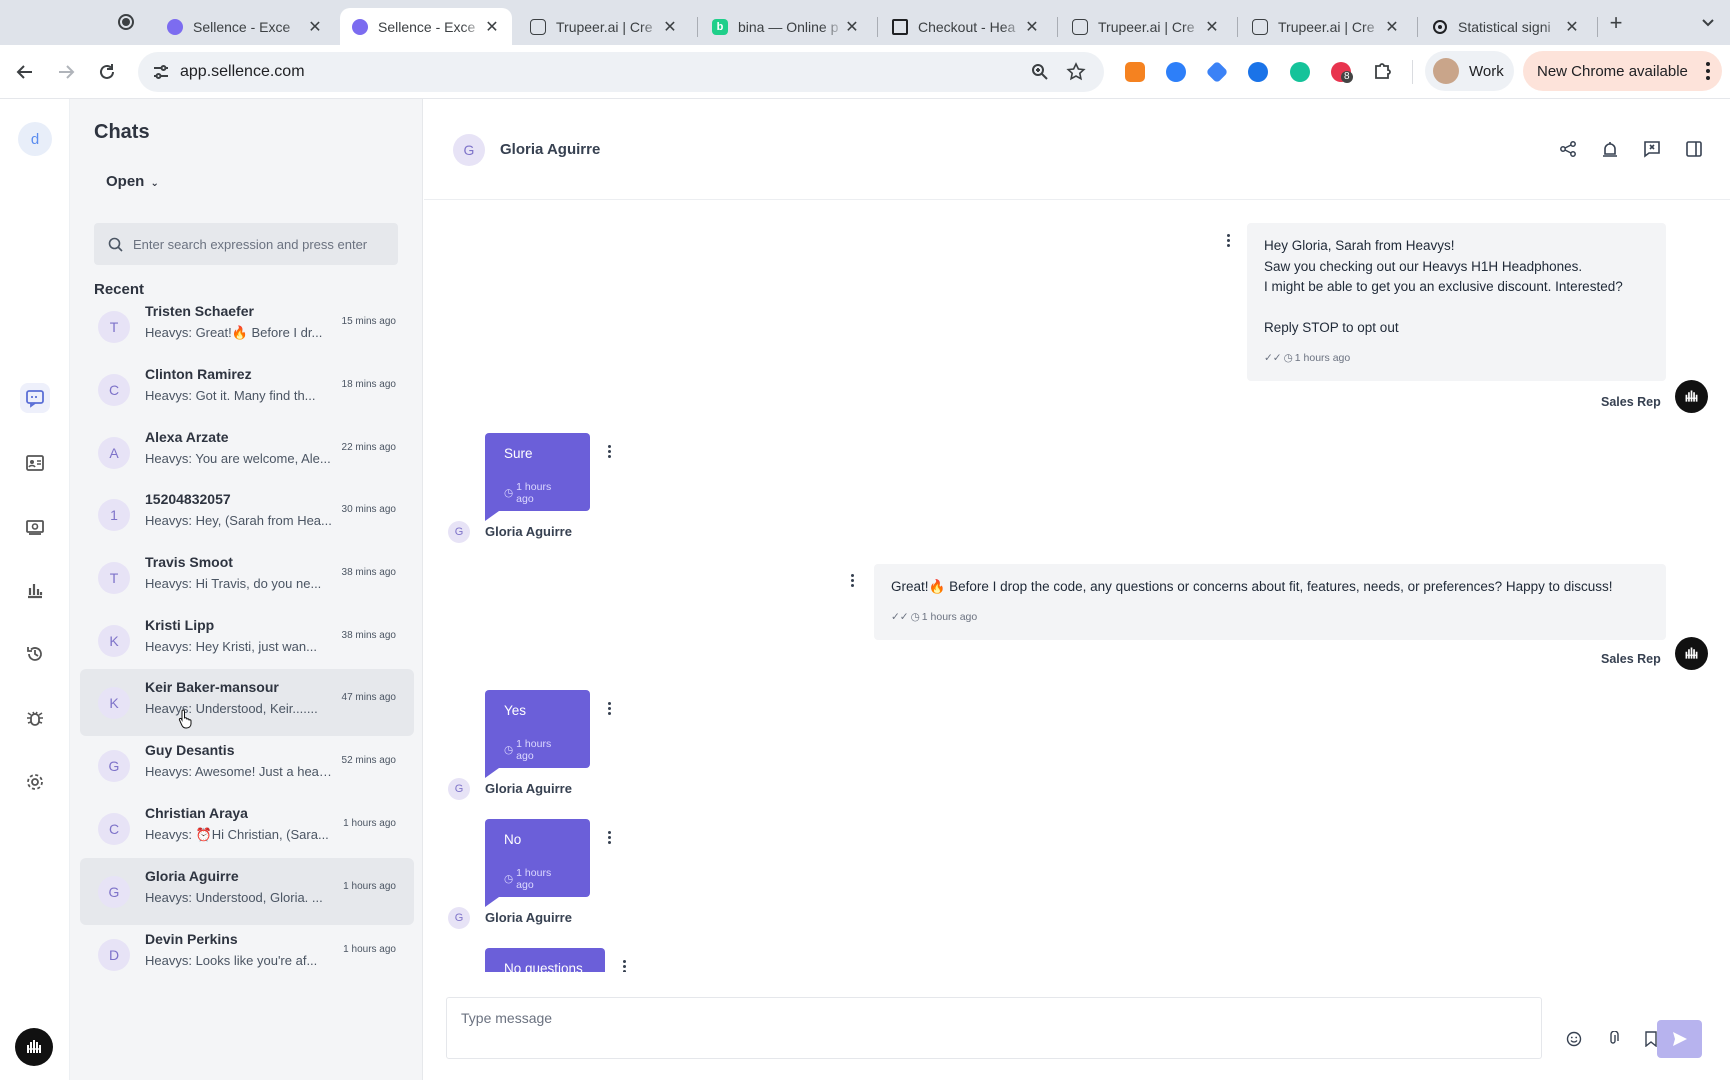  What do you see at coordinates (1469, 71) in the screenshot?
I see `profile-button: Work` at bounding box center [1469, 71].